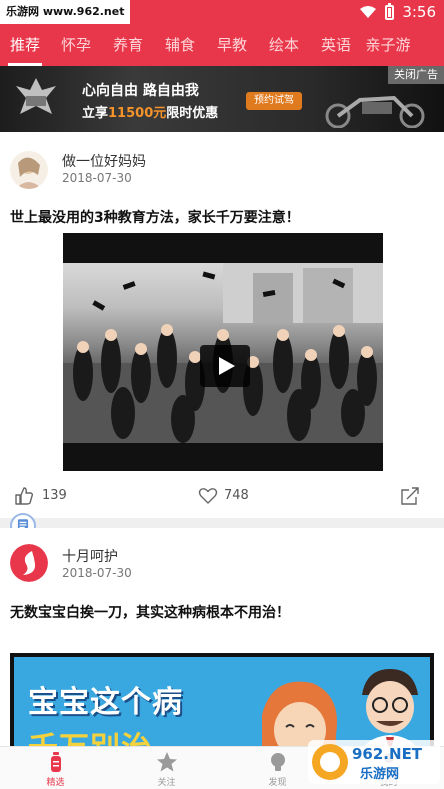  What do you see at coordinates (410, 496) in the screenshot?
I see `share-icon` at bounding box center [410, 496].